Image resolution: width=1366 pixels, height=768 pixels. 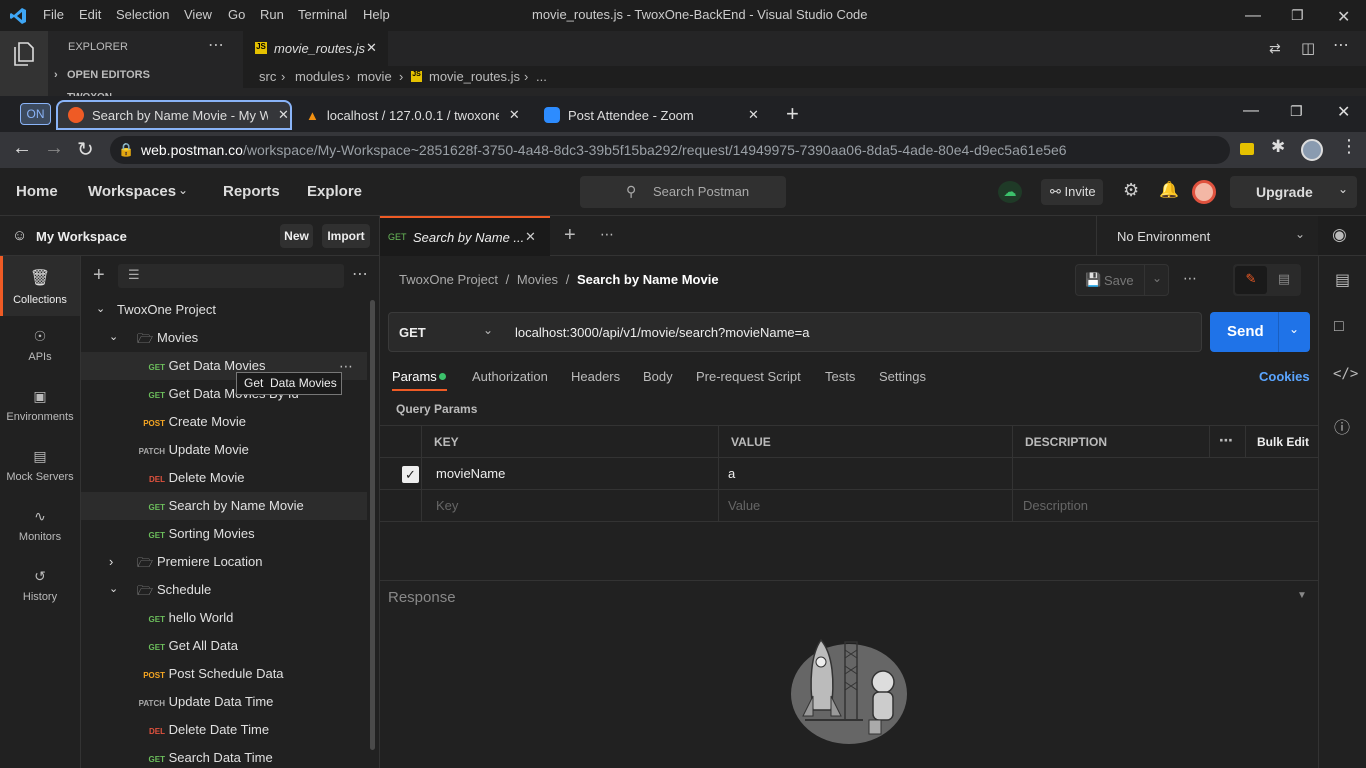 I want to click on request-item: DEL Delete Movie, so click(x=190, y=477).